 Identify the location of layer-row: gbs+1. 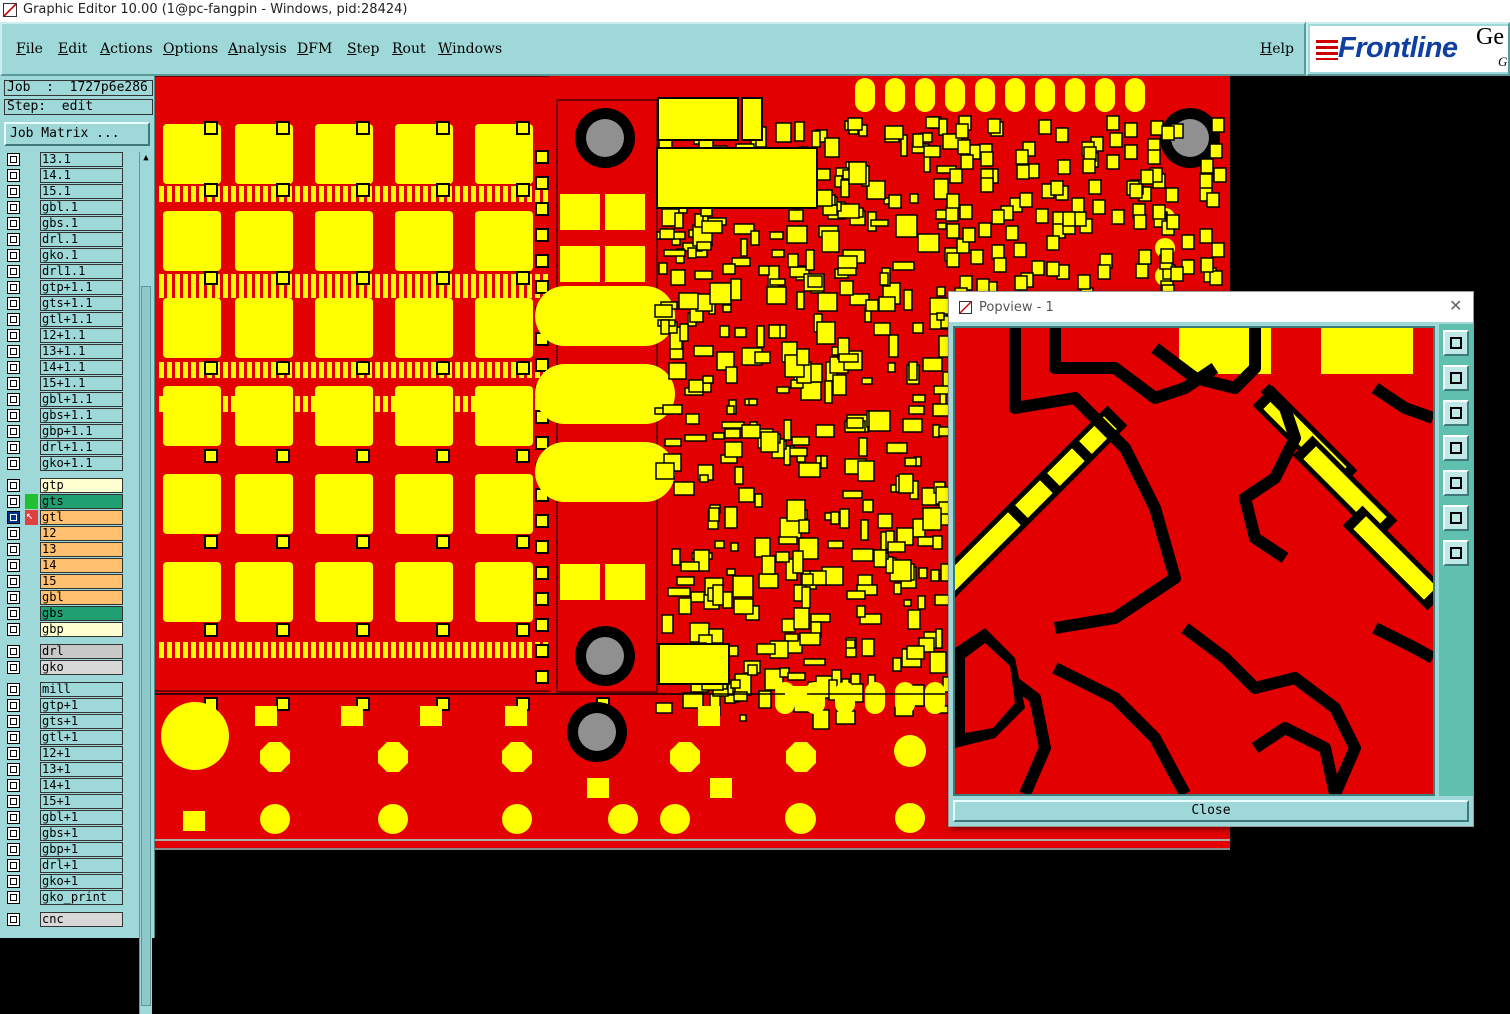
(64, 833).